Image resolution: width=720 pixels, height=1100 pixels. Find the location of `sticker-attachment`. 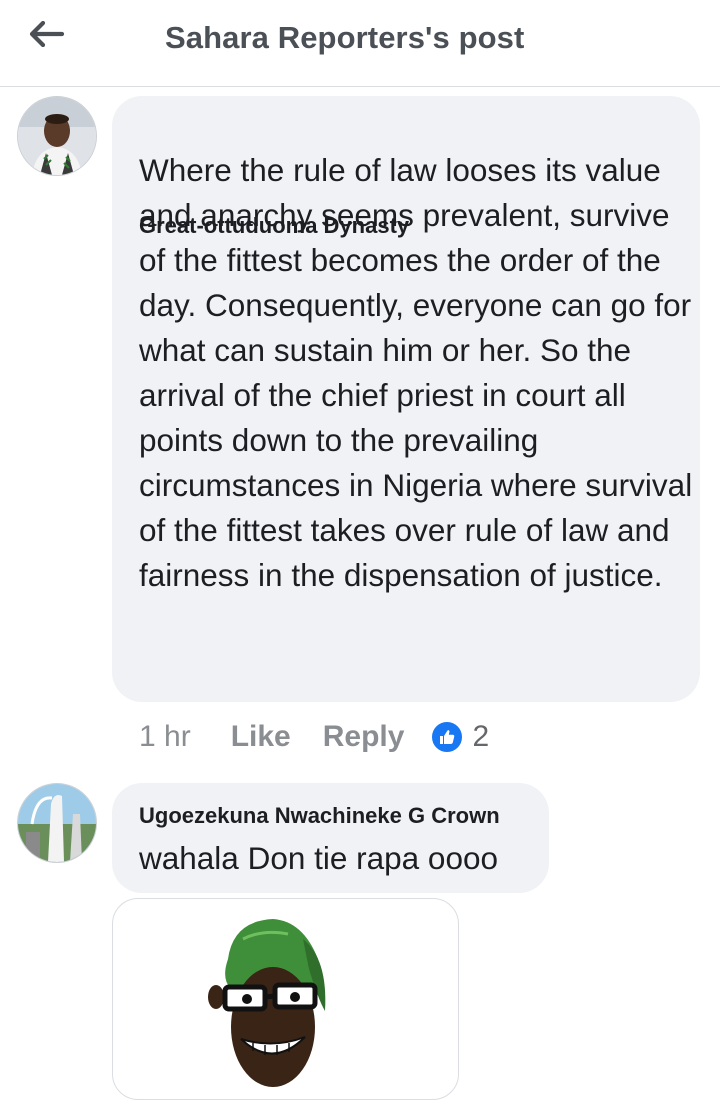

sticker-attachment is located at coordinates (285, 999).